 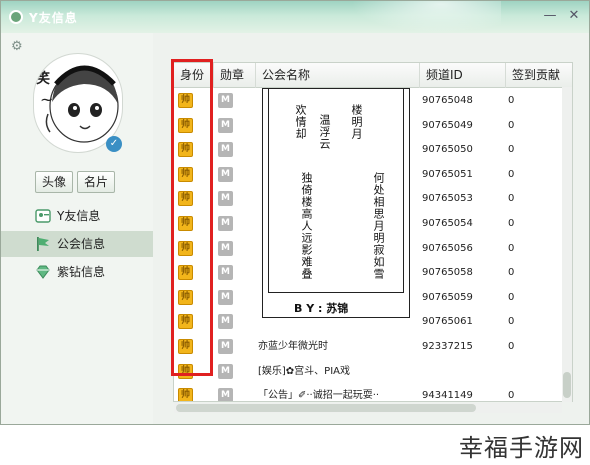 I want to click on poem-line: 温浮云, so click(x=324, y=132).